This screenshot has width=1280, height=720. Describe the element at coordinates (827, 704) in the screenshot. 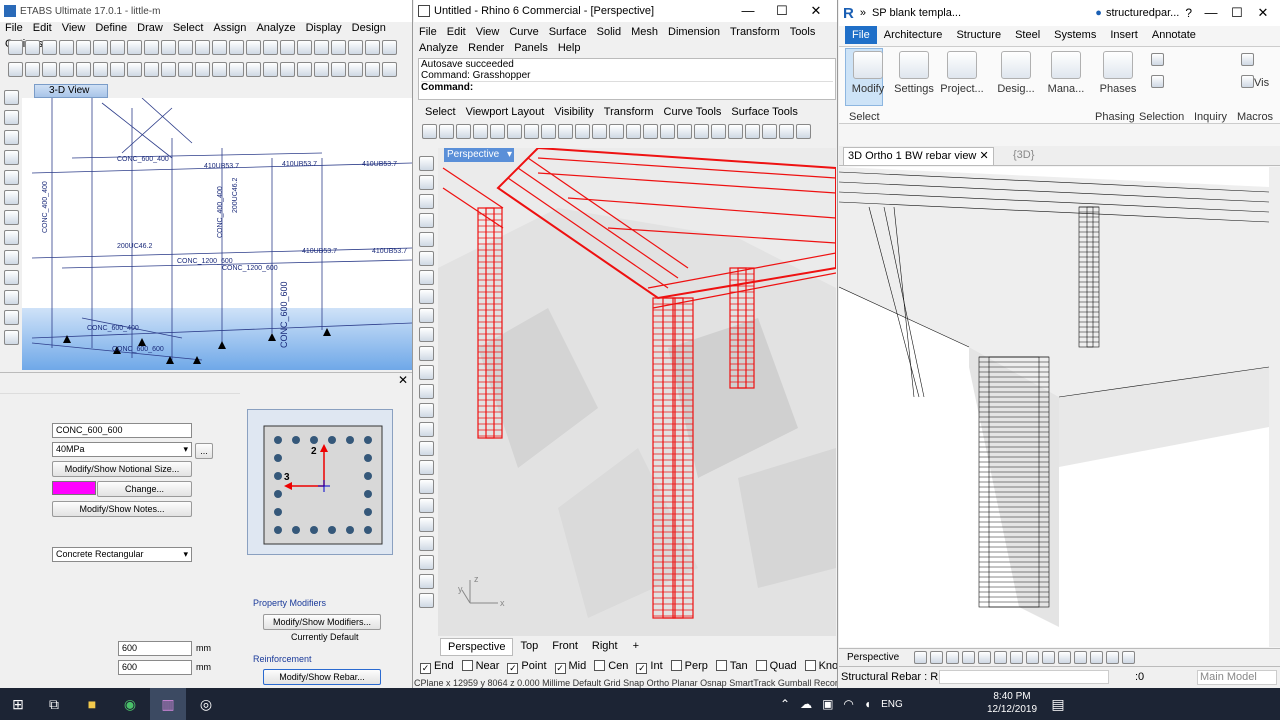

I see `tray-app-icon: ▣` at that location.